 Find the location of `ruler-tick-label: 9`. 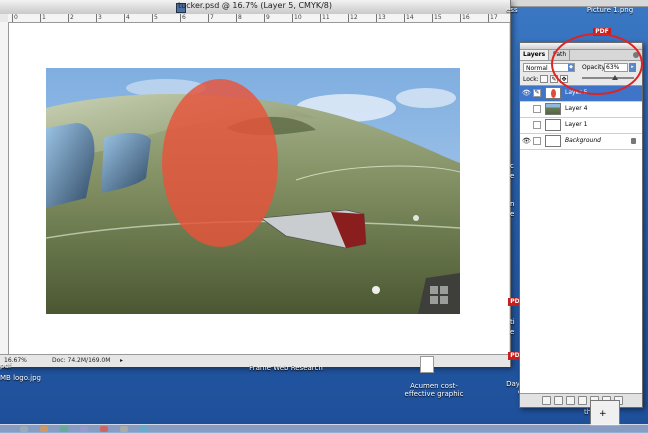

ruler-tick-label: 9 is located at coordinates (267, 18).